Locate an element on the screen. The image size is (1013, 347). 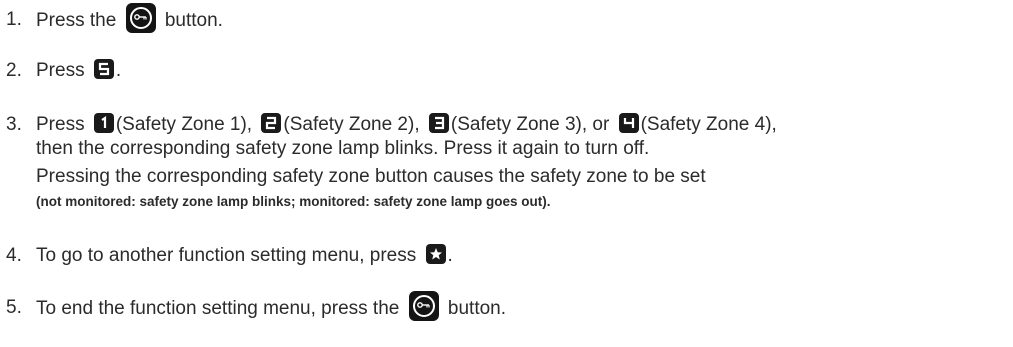
step-number: 3. is located at coordinates (14, 124).